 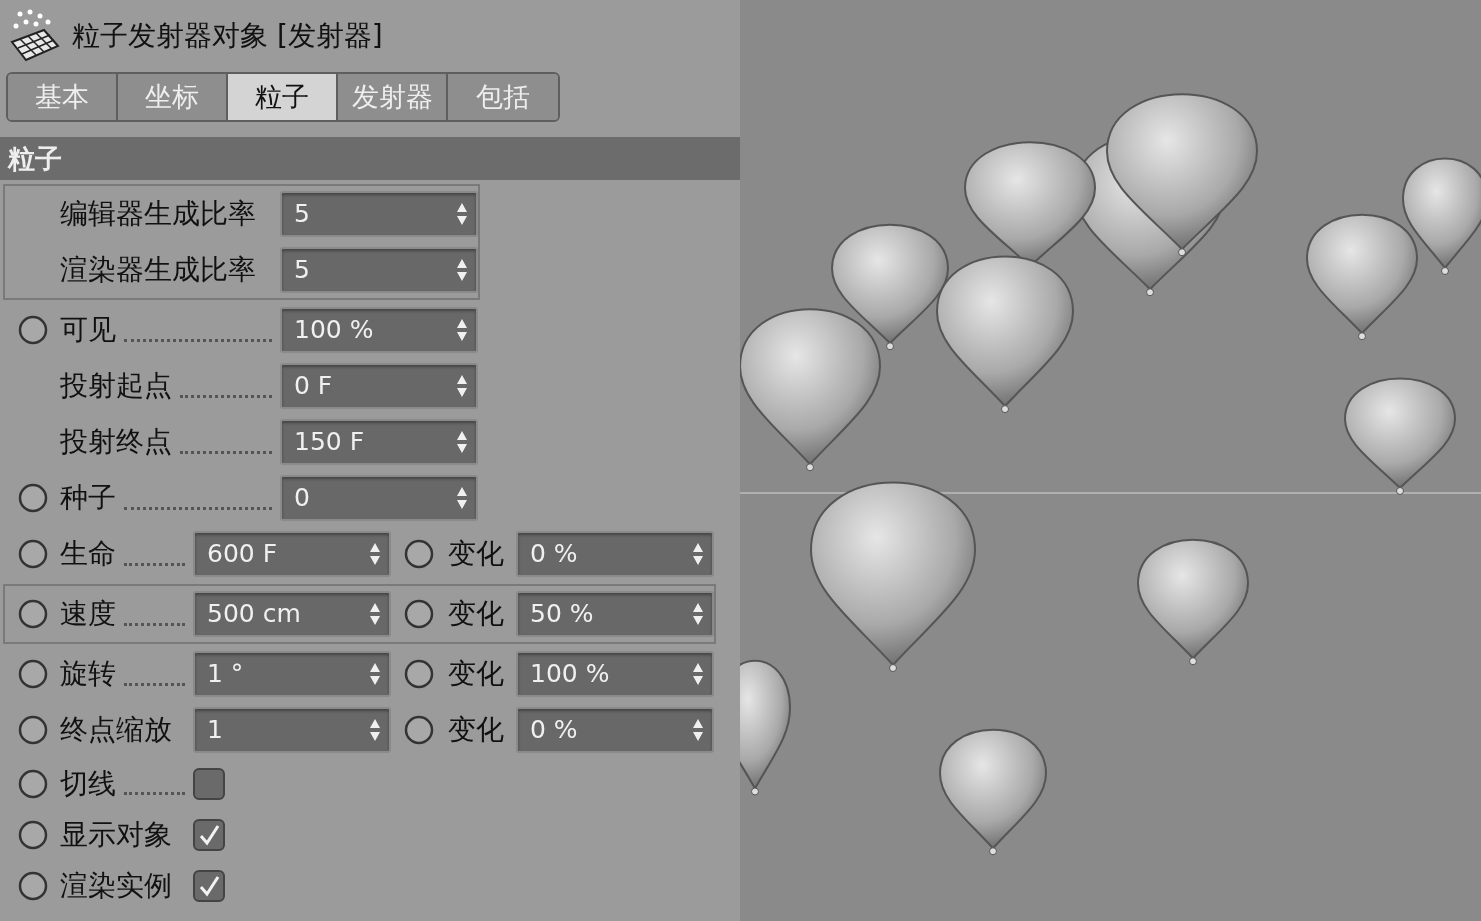 I want to click on field-label: 编辑器生成比率, so click(x=158, y=214).